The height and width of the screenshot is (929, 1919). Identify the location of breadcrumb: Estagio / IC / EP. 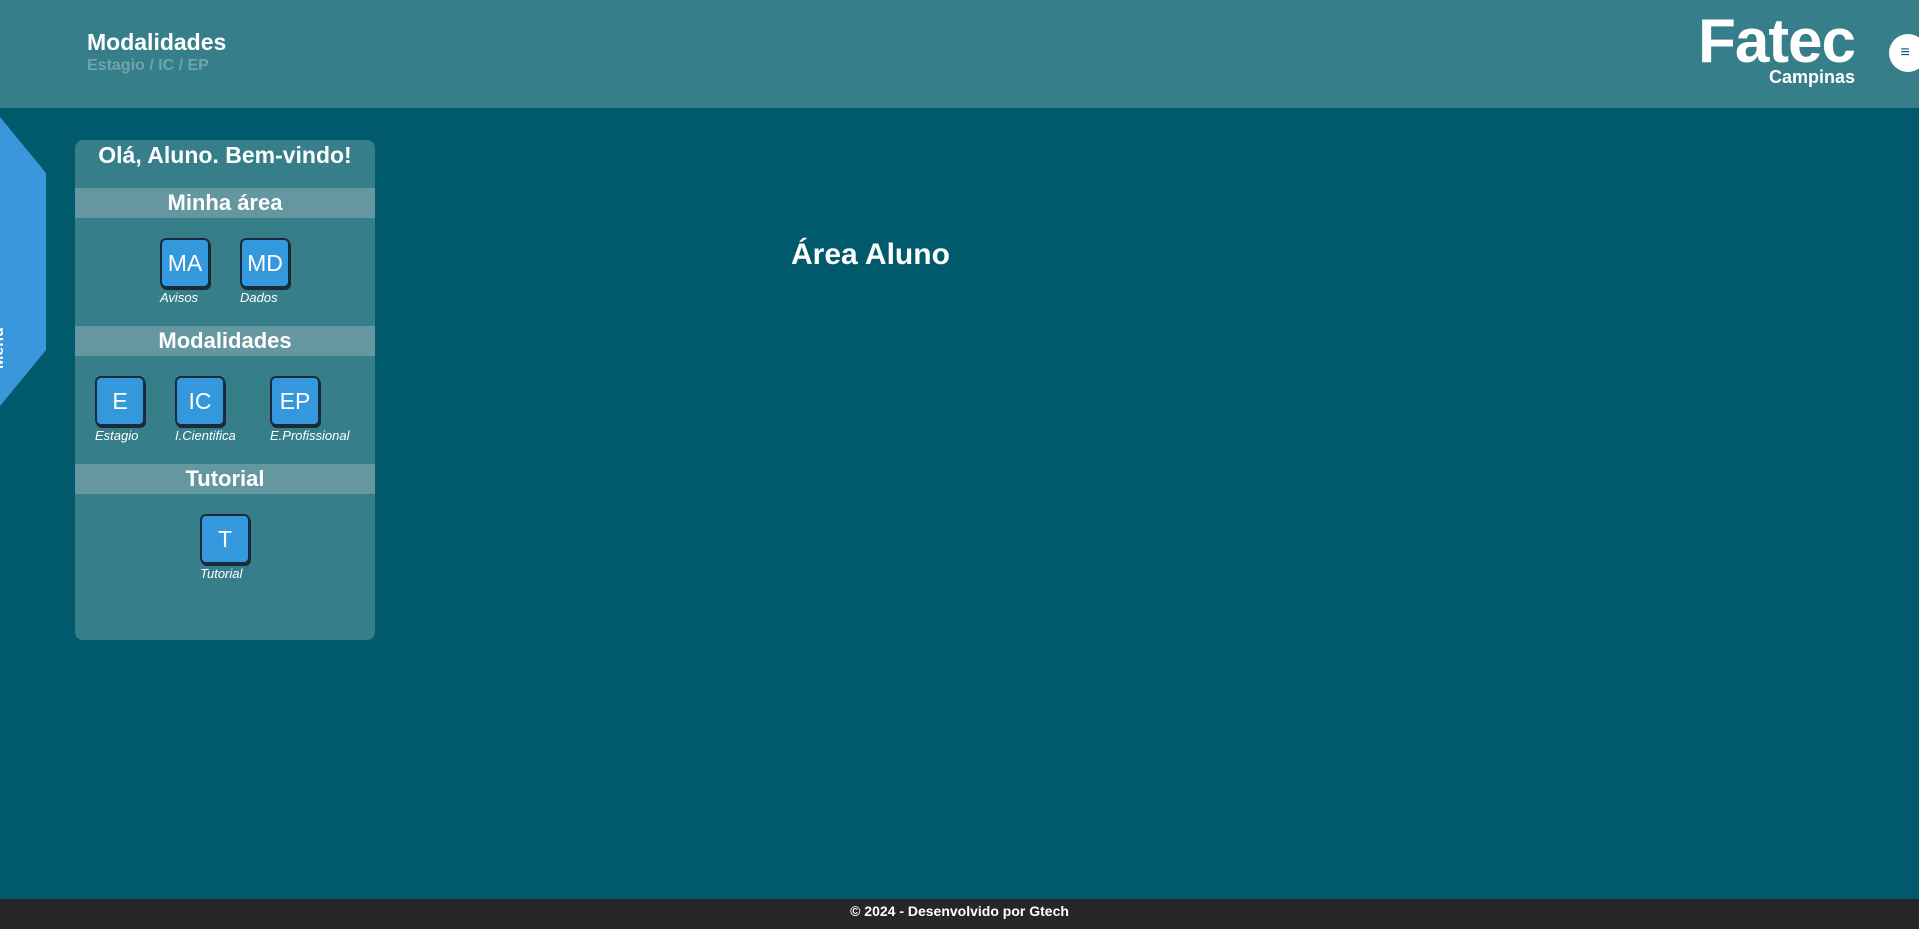
(148, 65).